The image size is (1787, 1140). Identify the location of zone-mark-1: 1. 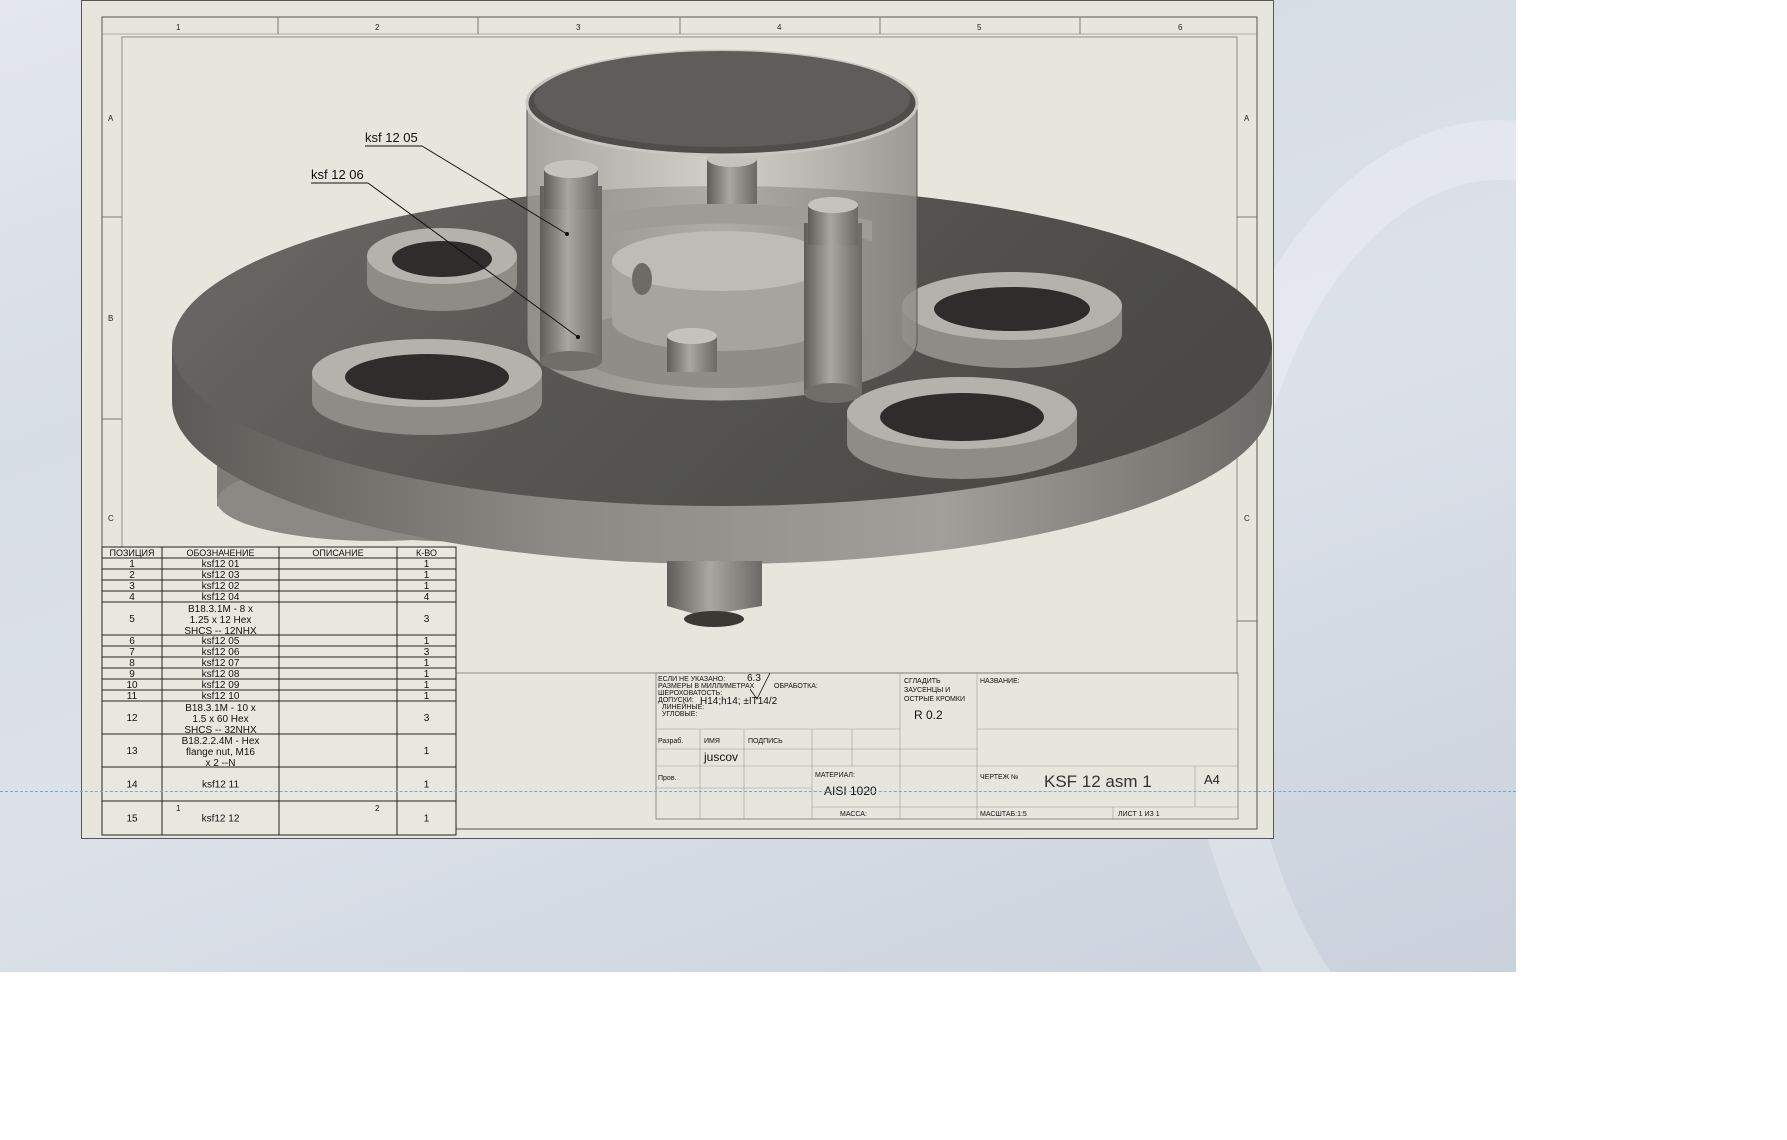
(178, 808).